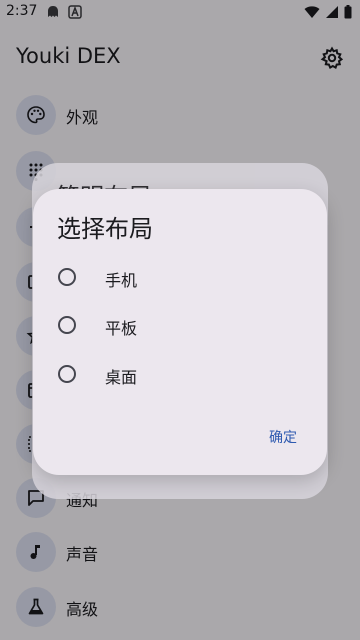  Describe the element at coordinates (283, 437) in the screenshot. I see `confirm-button: 确定` at that location.